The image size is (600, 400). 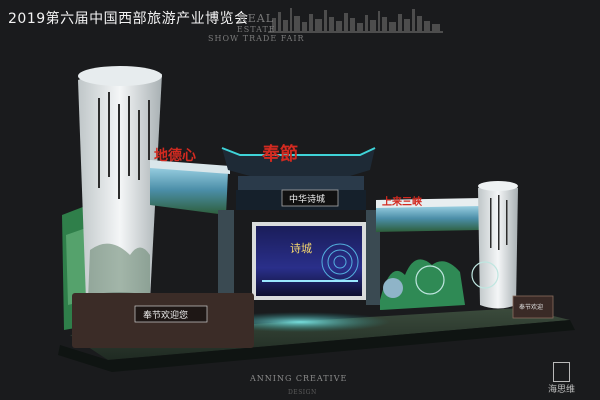 I want to click on brand-logo-text: 海思维, so click(x=562, y=390).